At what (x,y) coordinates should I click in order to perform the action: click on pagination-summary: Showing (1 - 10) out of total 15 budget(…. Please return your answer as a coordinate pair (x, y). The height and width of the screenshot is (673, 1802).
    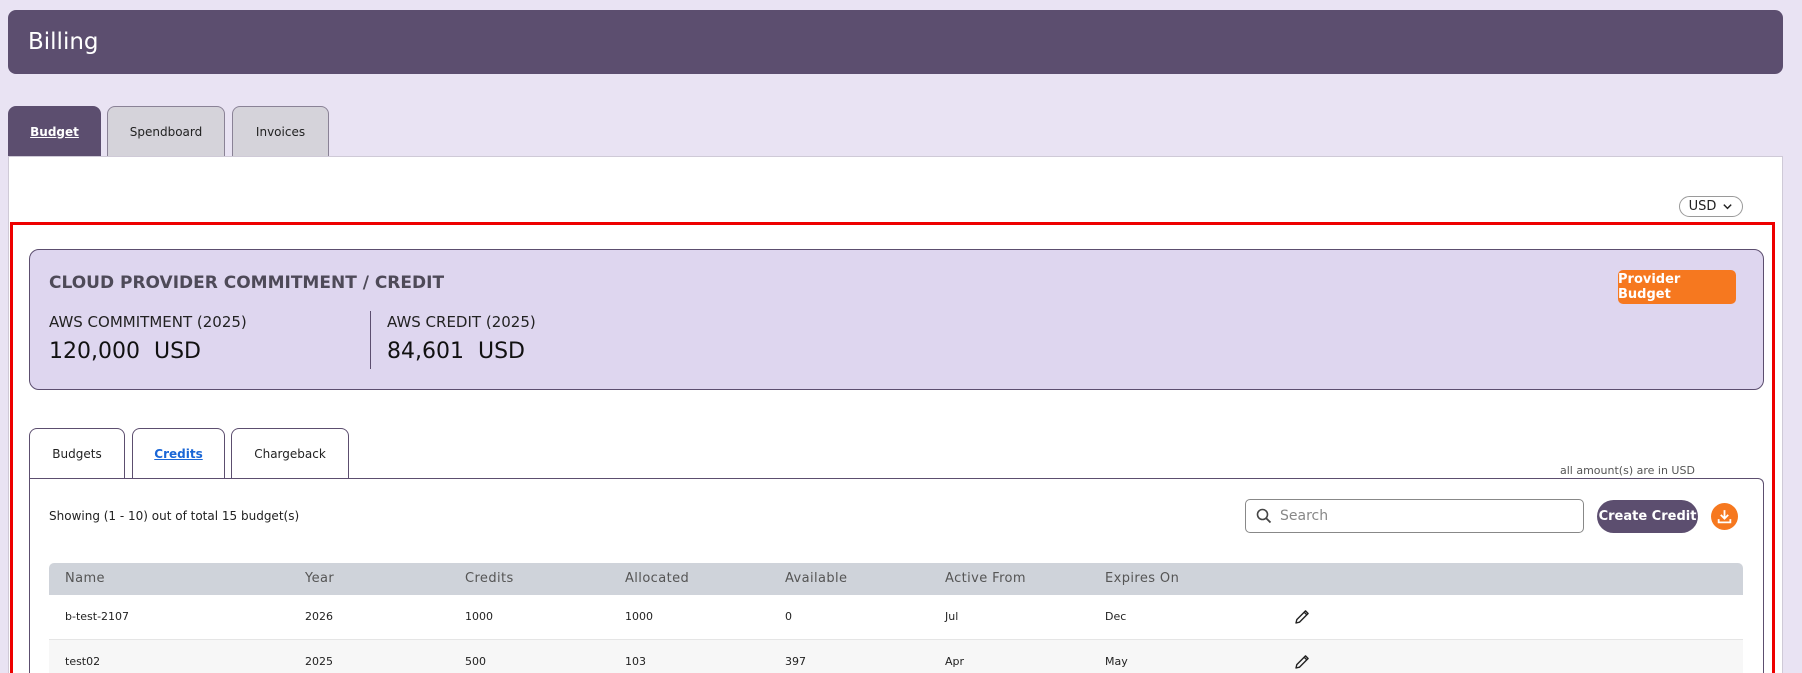
    Looking at the image, I should click on (174, 516).